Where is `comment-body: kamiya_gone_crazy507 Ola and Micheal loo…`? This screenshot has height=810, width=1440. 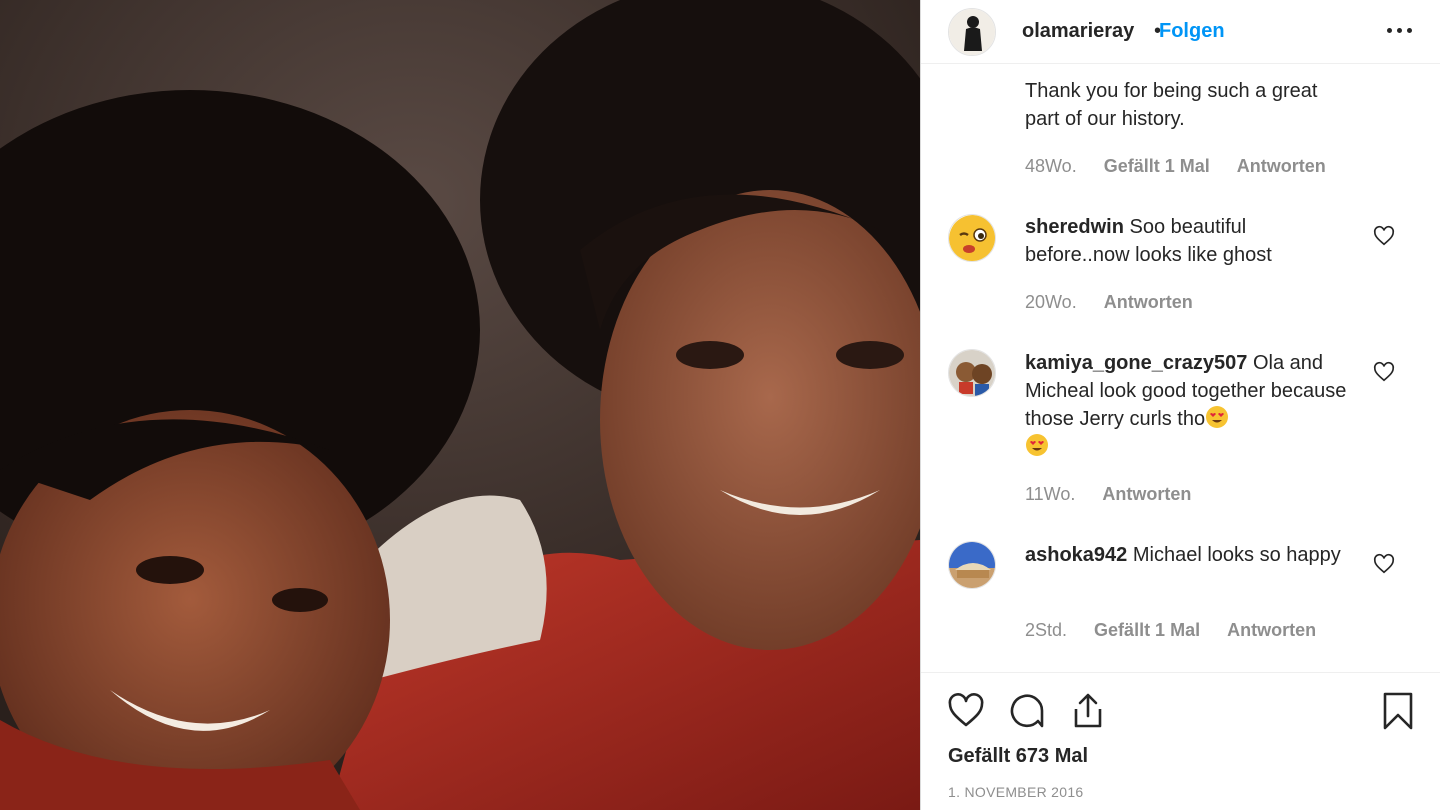 comment-body: kamiya_gone_crazy507 Ola and Micheal loo… is located at coordinates (1190, 405).